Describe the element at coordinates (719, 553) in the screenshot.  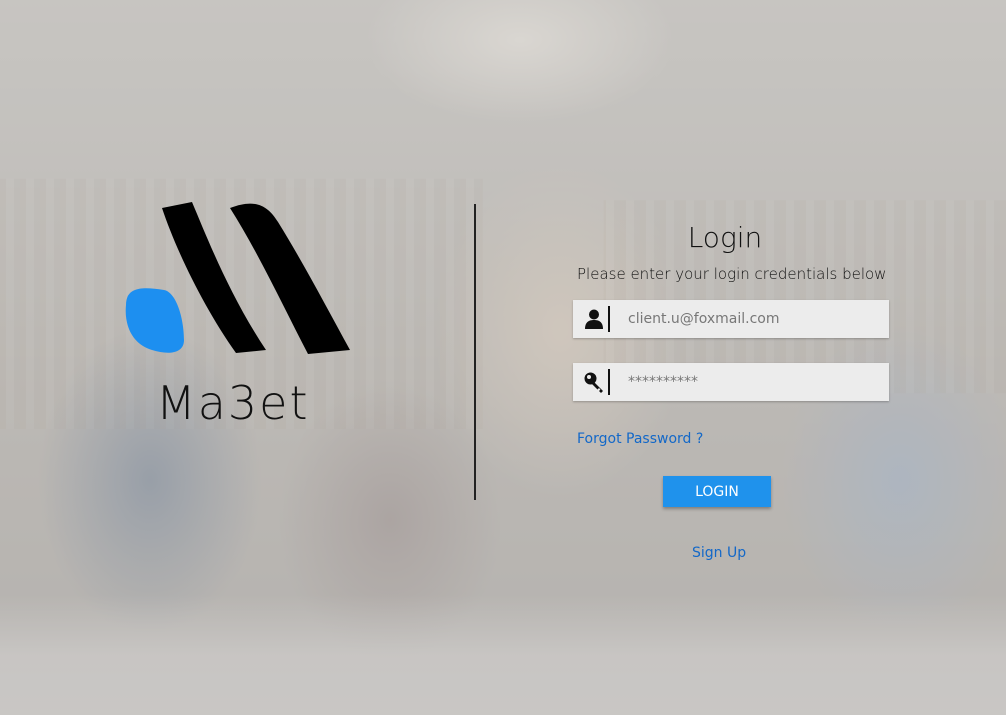
I see `sign-up-link: Sign Up` at that location.